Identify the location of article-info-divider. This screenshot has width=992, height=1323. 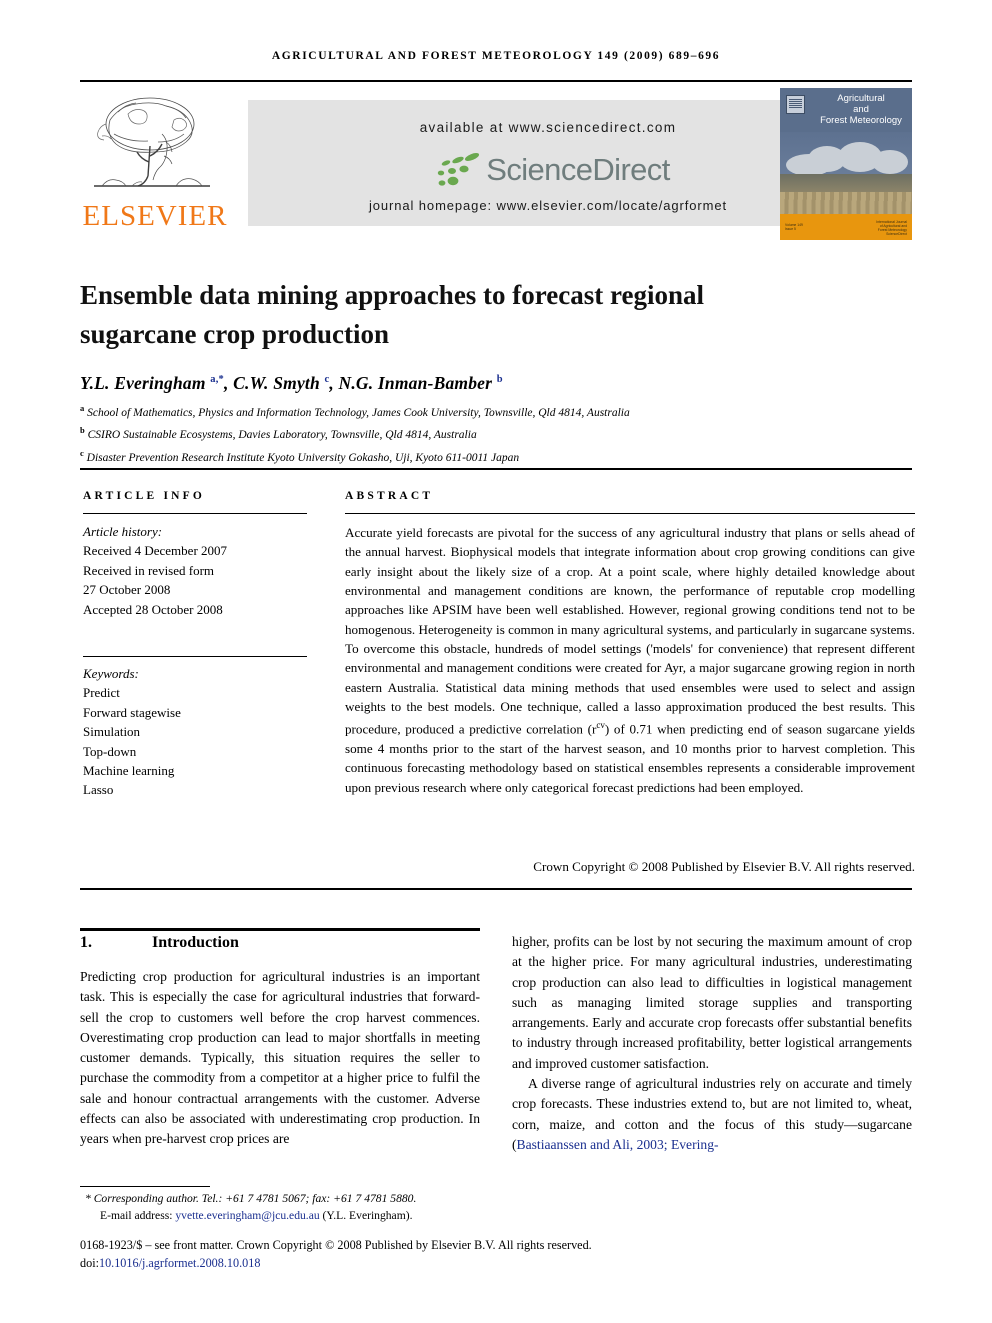
(195, 513).